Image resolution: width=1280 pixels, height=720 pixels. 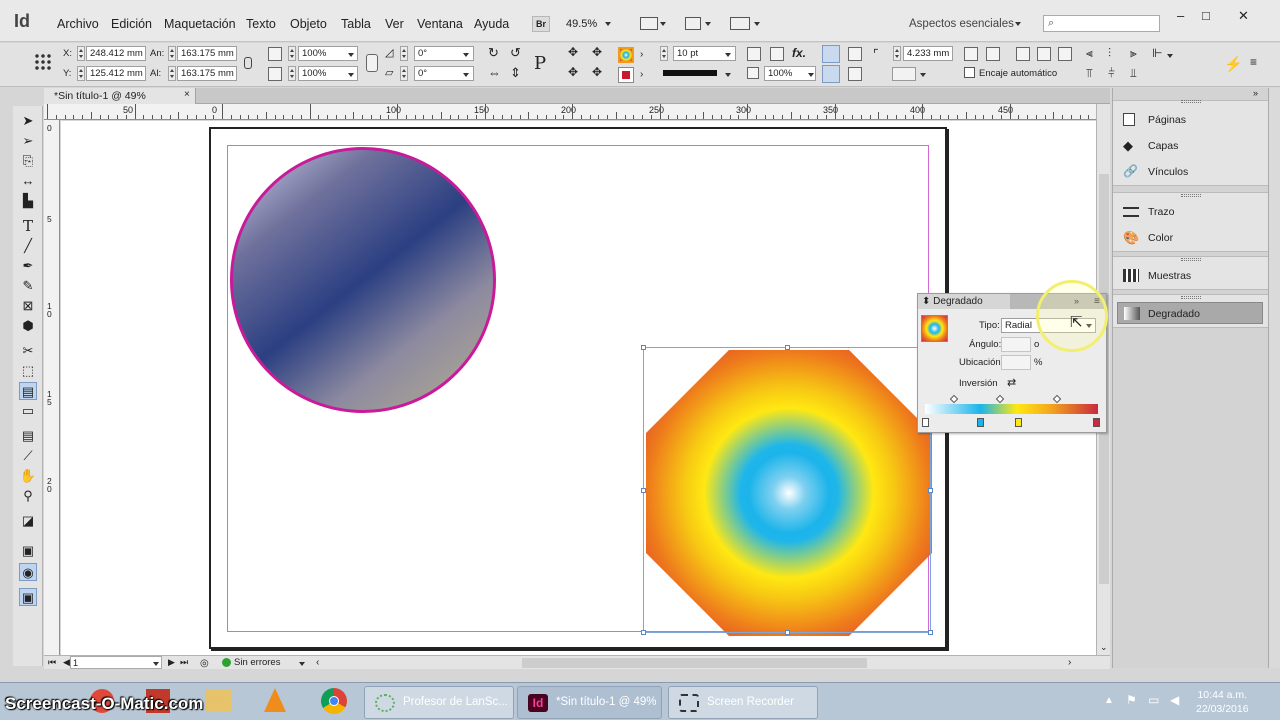 I want to click on select-content-icon: ✥, so click(x=597, y=52).